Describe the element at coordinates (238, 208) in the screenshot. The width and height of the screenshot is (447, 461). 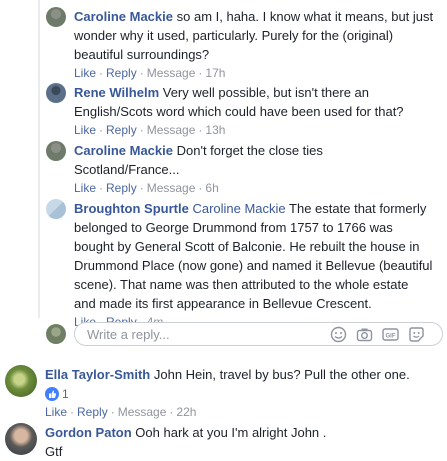
I see `mention-link: Caroline Mackie` at that location.